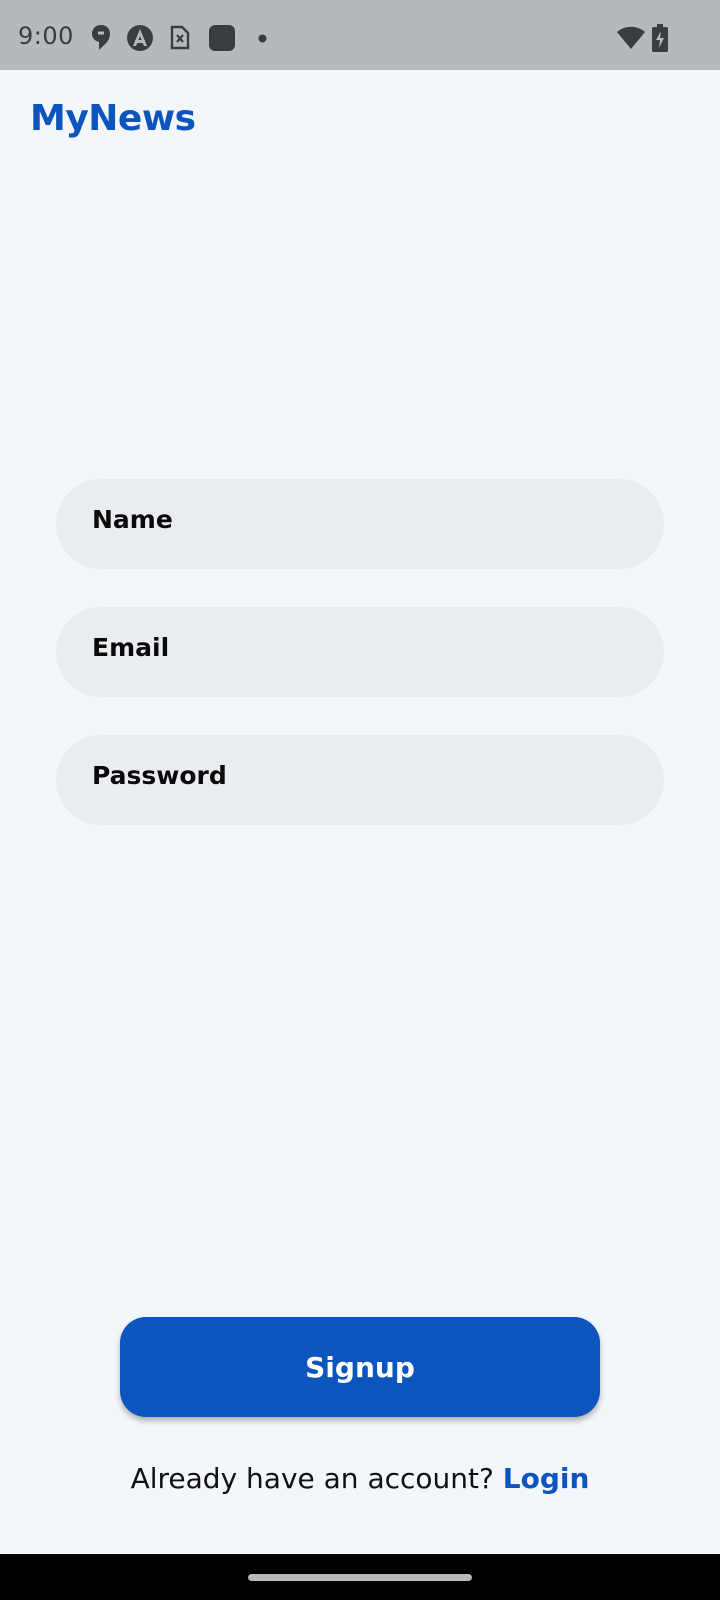 This screenshot has width=720, height=1600. What do you see at coordinates (132, 519) in the screenshot?
I see `name-field-label: Name` at bounding box center [132, 519].